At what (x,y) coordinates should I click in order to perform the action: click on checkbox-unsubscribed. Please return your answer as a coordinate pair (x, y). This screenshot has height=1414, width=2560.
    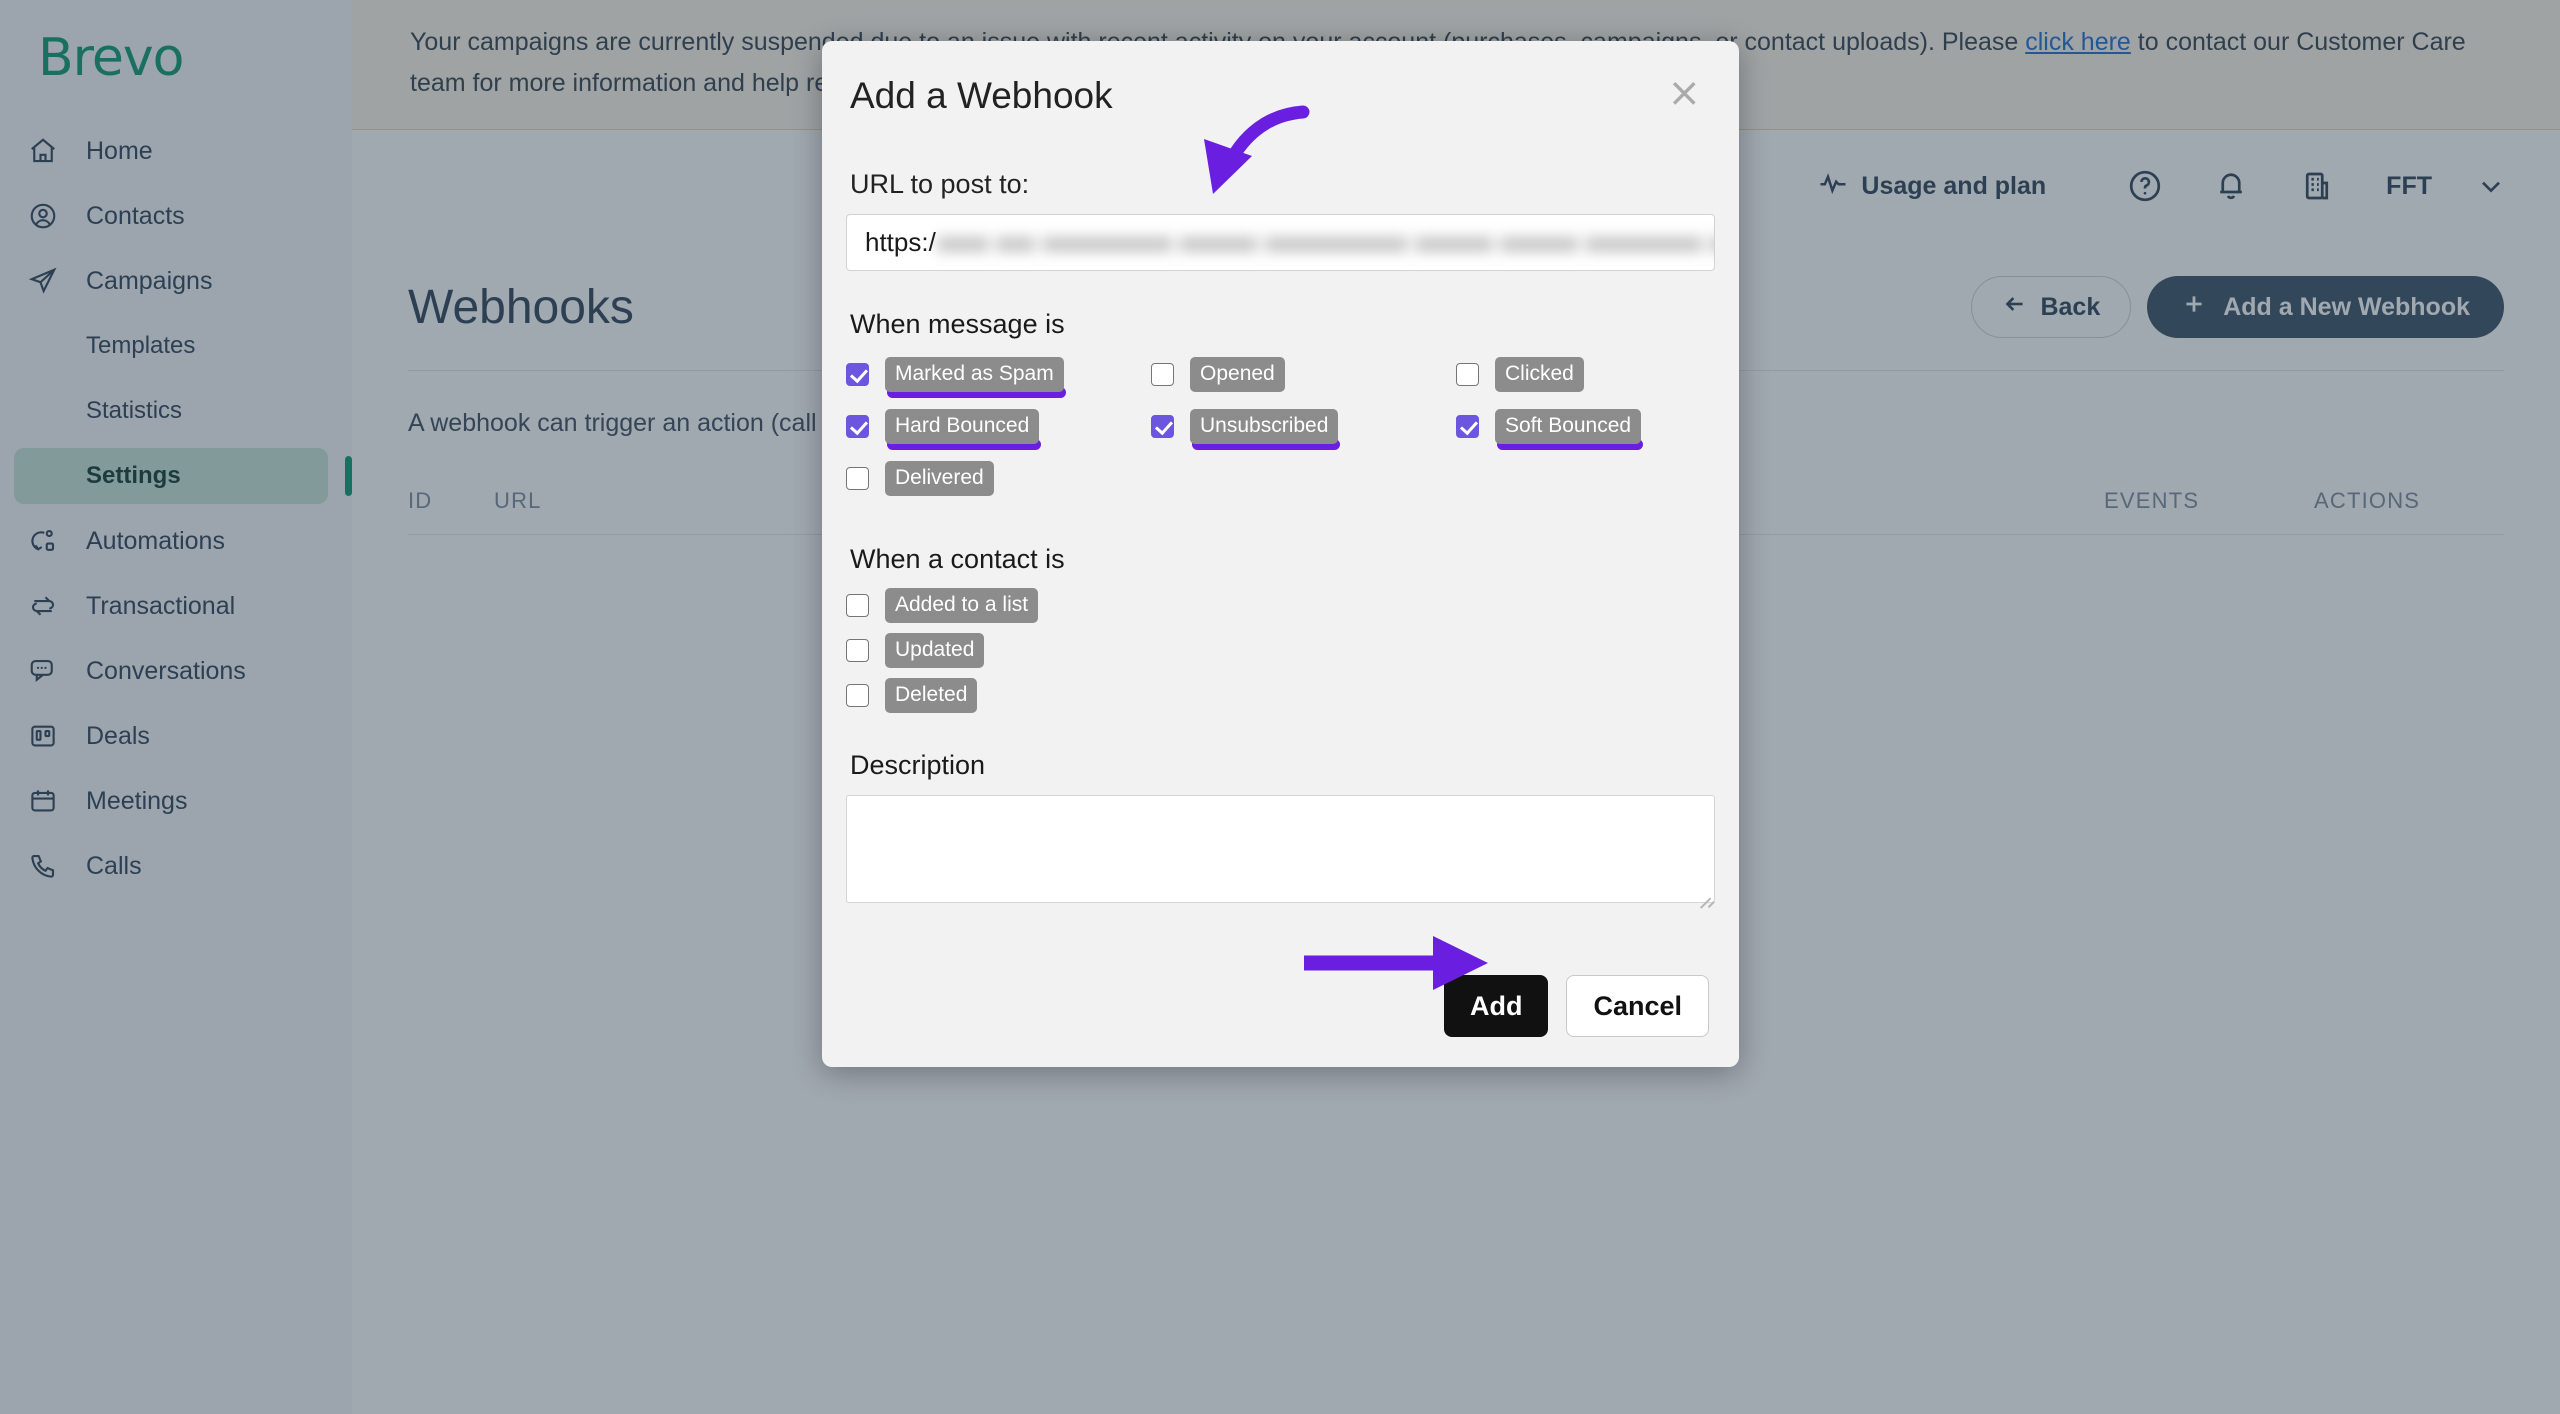
    Looking at the image, I should click on (1162, 426).